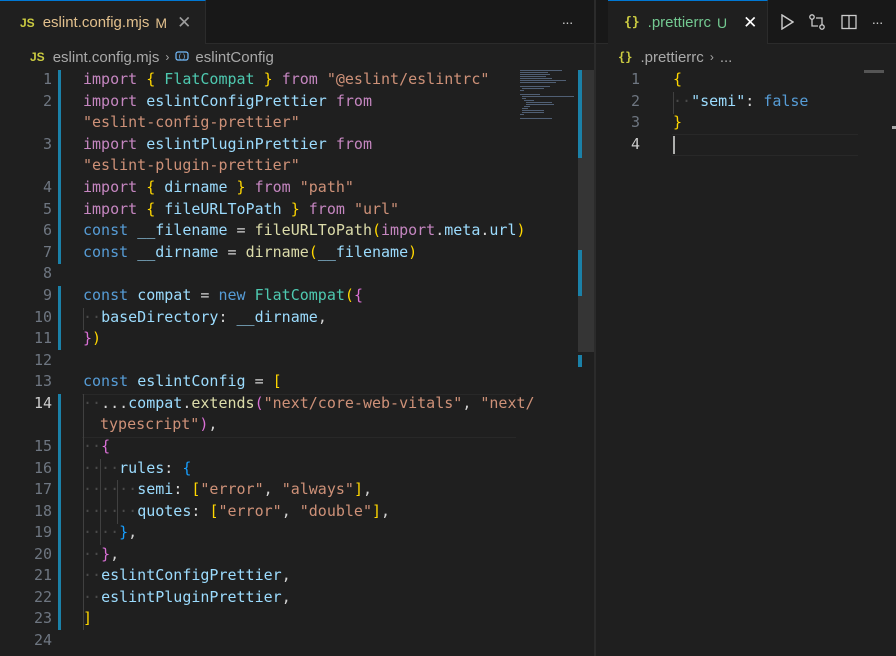 The height and width of the screenshot is (656, 896). I want to click on line-number: 8, so click(47, 273).